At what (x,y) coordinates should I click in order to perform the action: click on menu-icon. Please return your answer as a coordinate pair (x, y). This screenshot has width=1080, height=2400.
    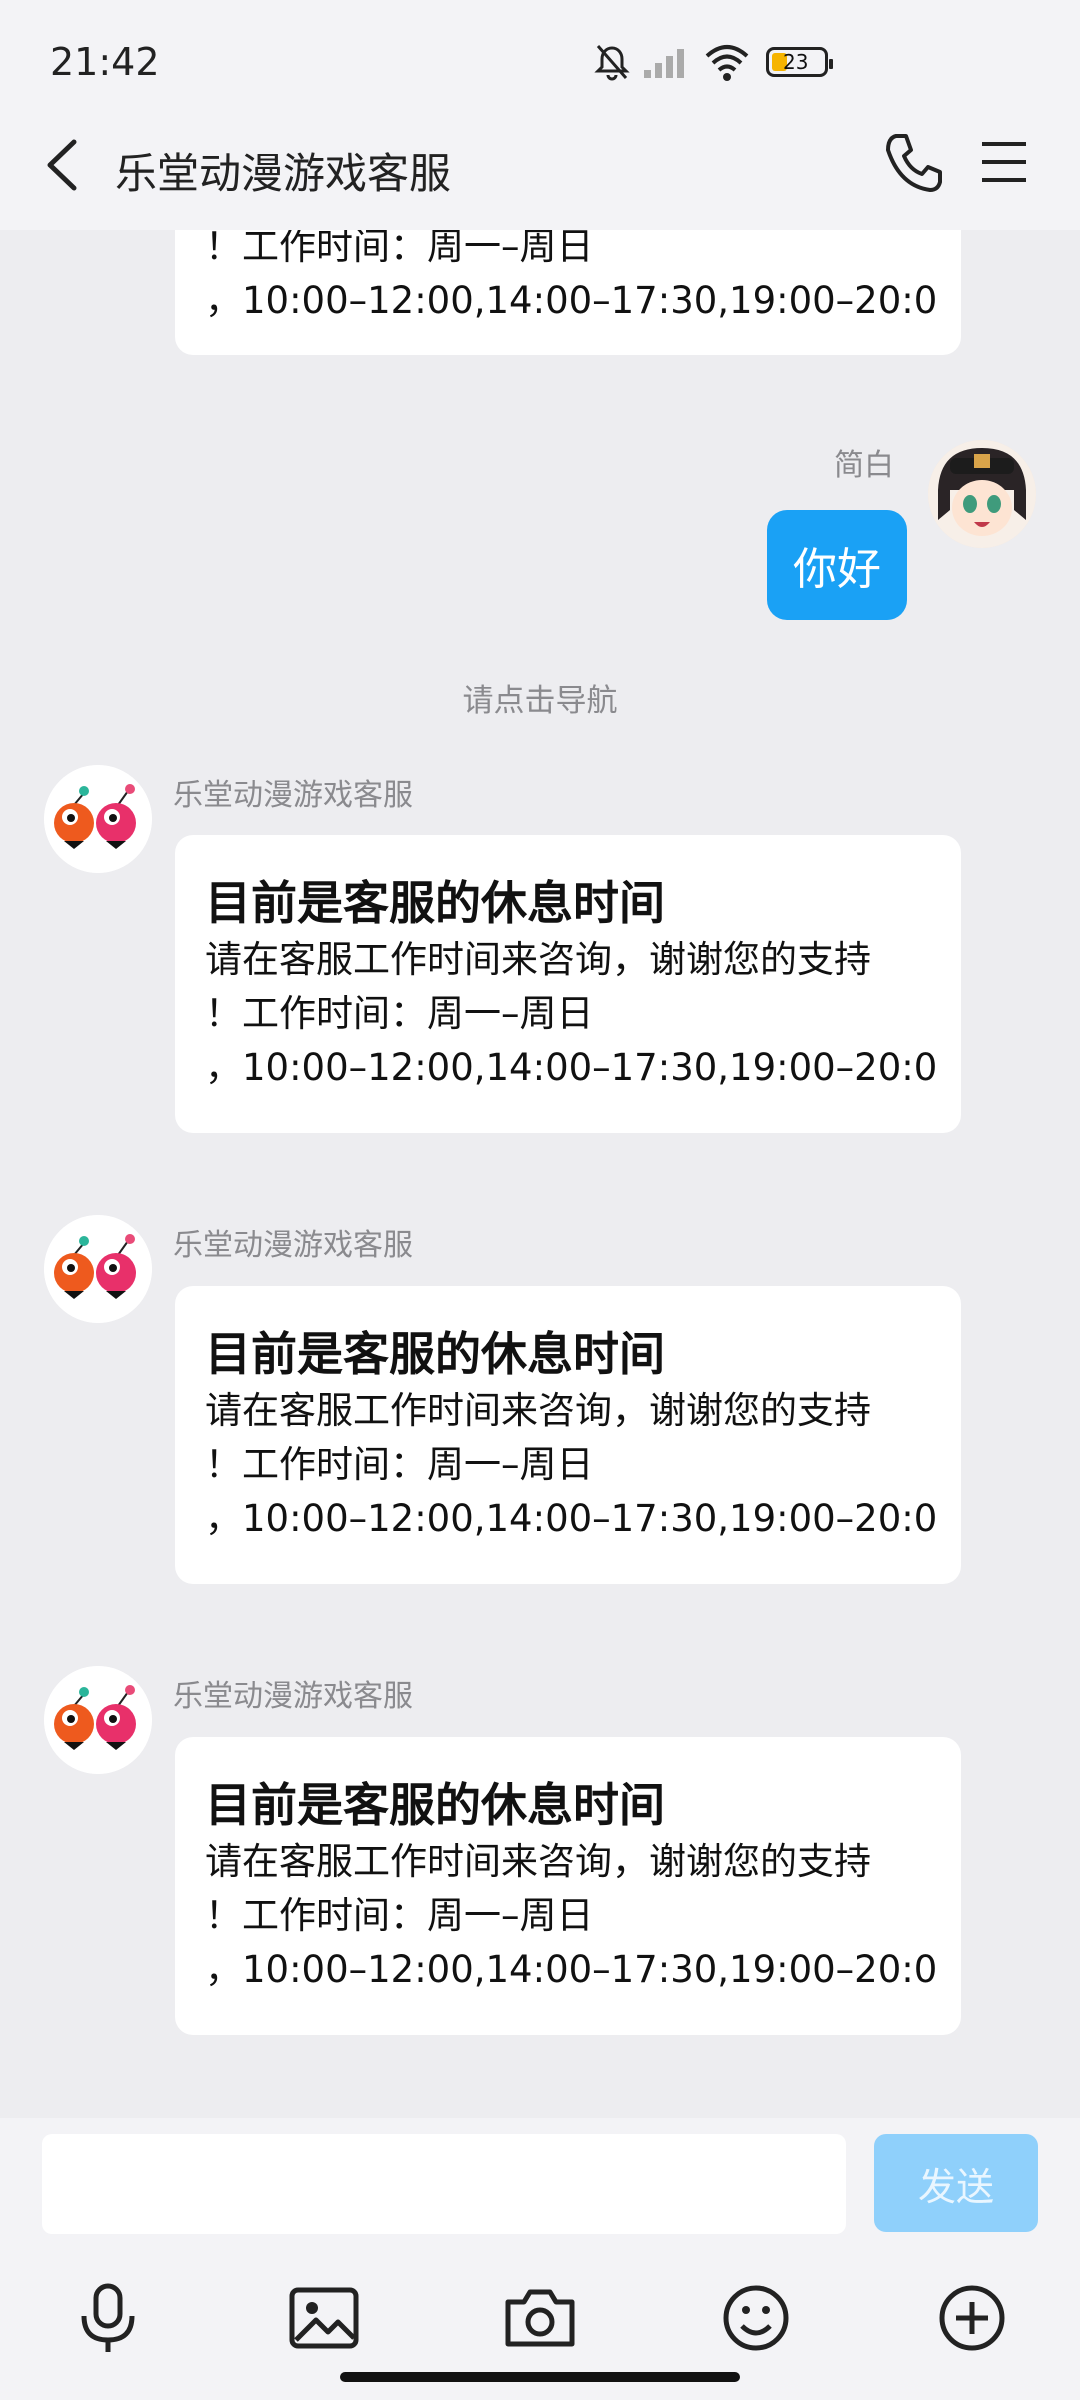
    Looking at the image, I should click on (1004, 162).